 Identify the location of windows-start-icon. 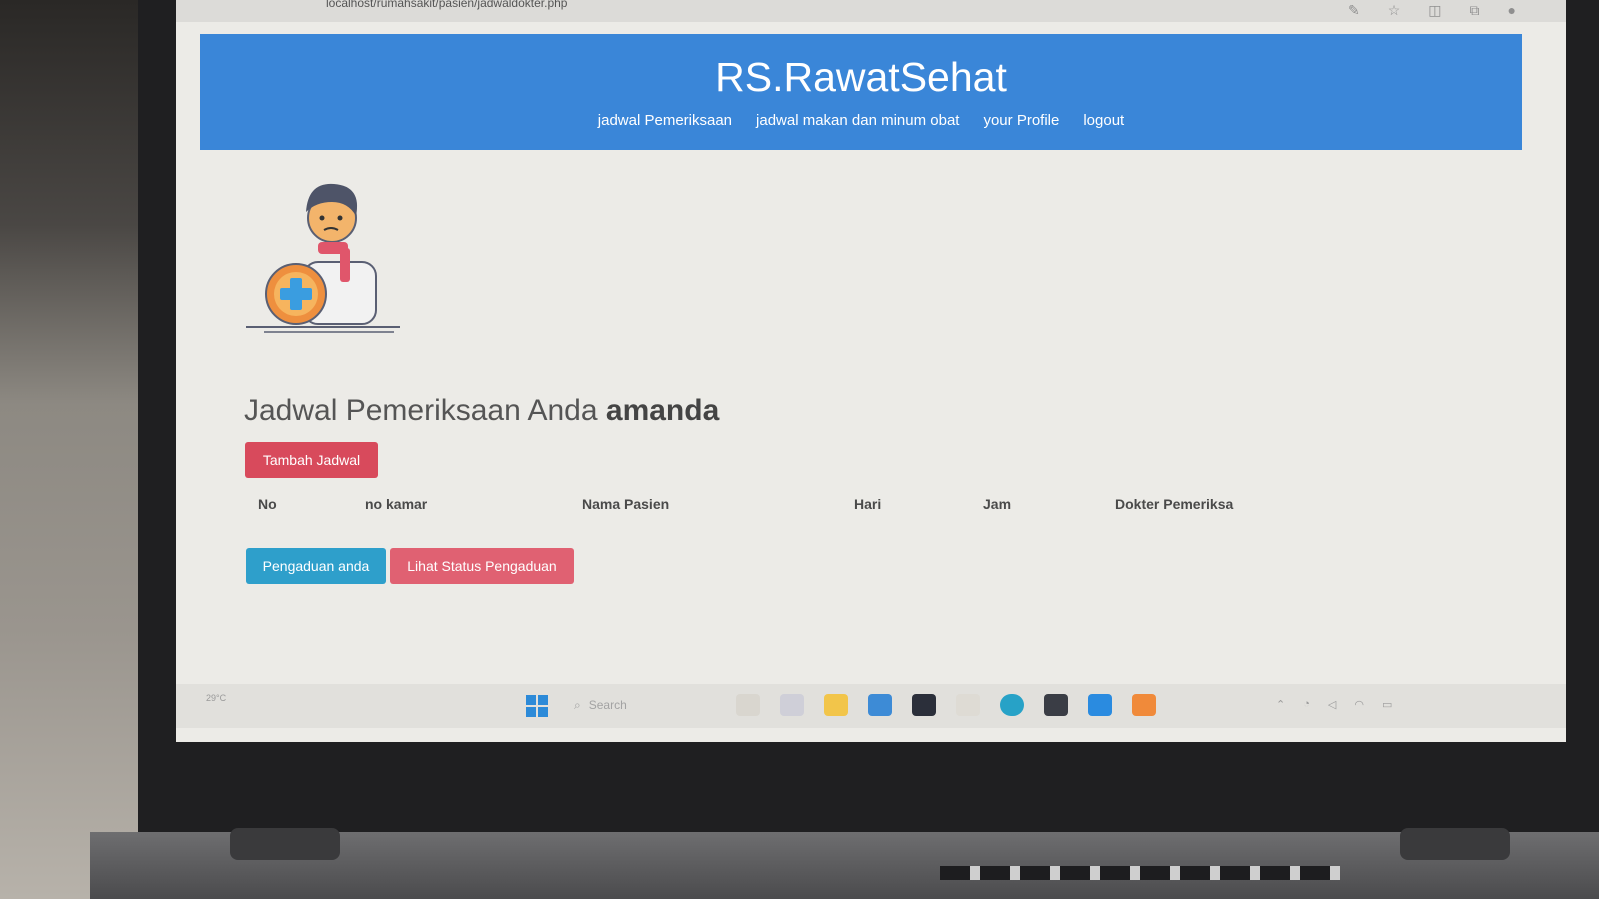
(537, 706).